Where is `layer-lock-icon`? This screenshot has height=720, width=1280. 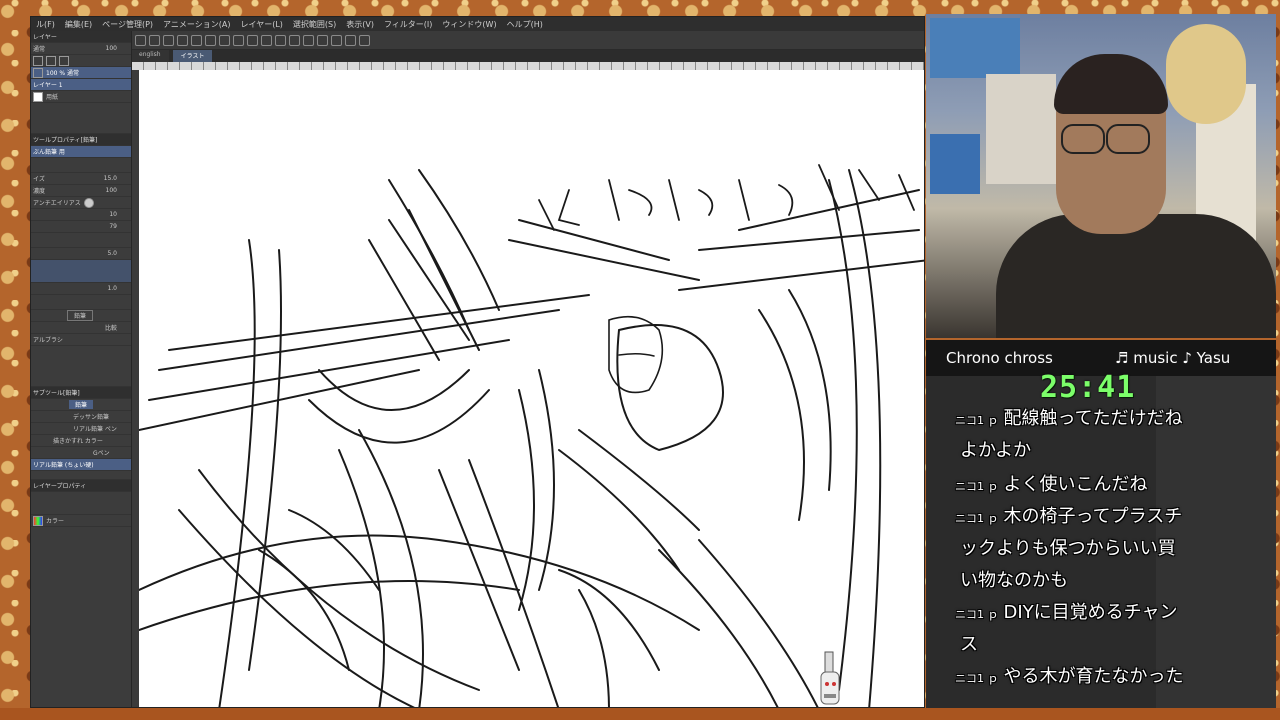 layer-lock-icon is located at coordinates (38, 60).